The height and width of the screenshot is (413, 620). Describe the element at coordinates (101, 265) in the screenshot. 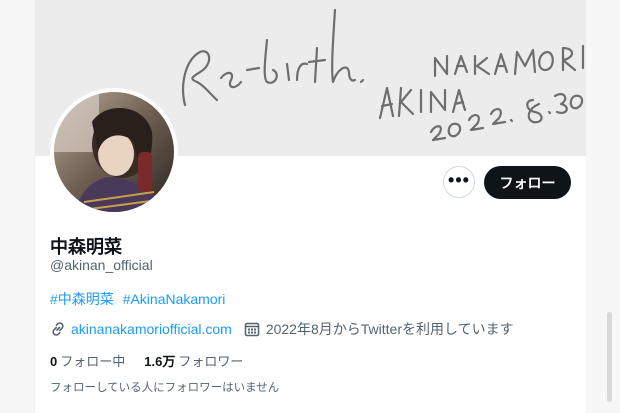

I see `username-handle: @akinan_official` at that location.